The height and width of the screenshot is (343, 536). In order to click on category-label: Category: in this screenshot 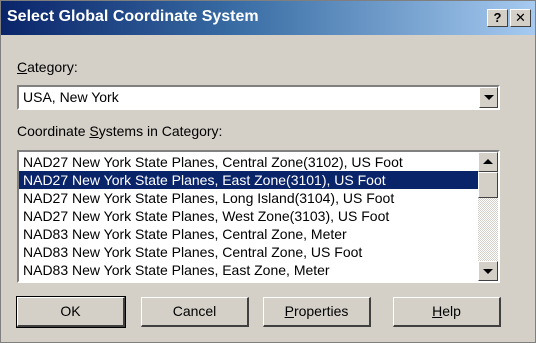, I will do `click(47, 67)`.